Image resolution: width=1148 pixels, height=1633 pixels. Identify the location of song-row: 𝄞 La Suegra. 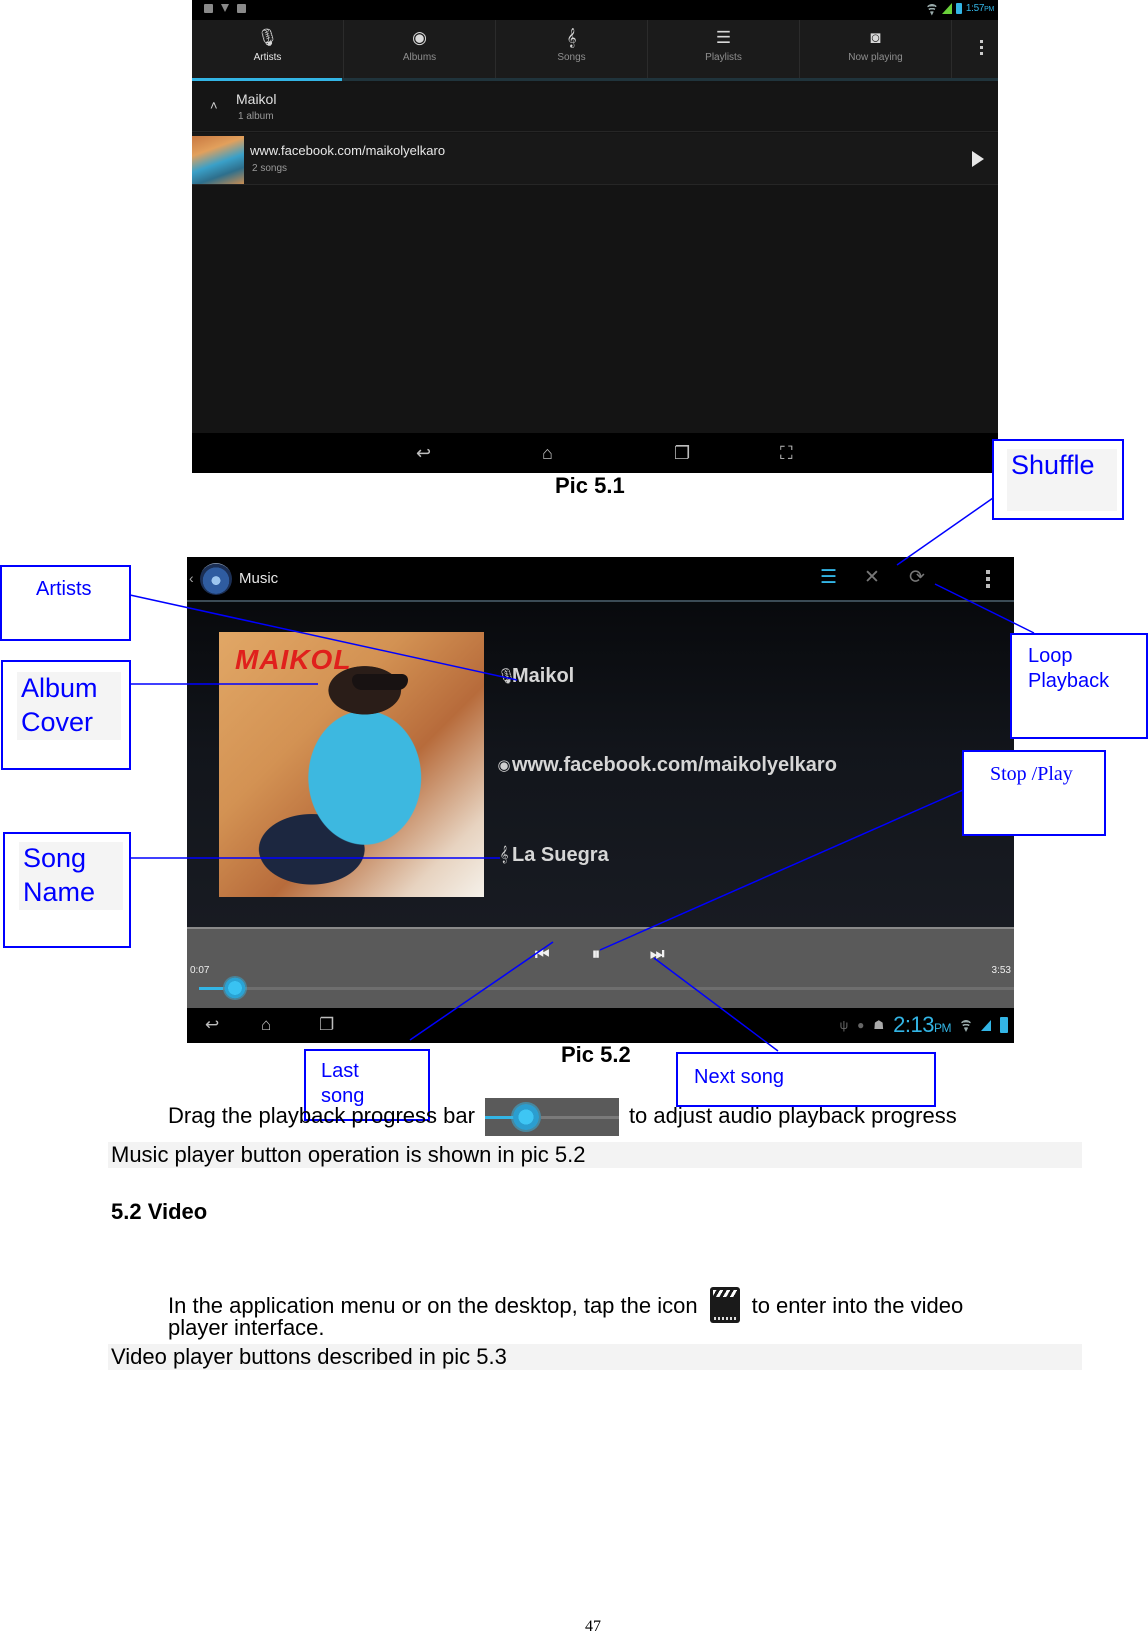
(554, 855).